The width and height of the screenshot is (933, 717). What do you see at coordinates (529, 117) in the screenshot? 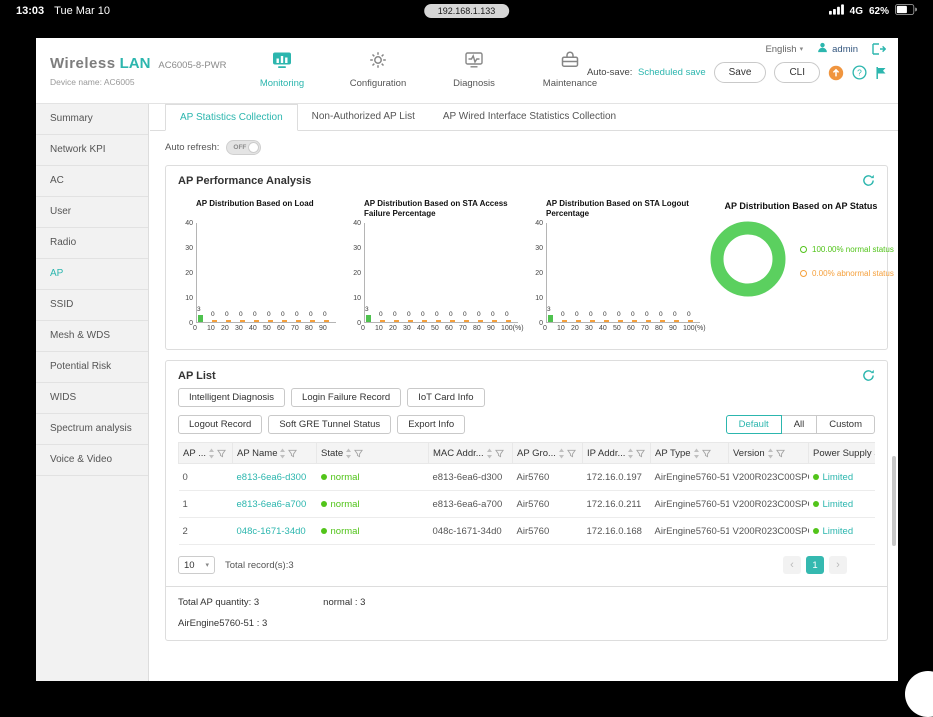
I see `tab-ap-wired-interface-statistics-collection: AP Wired Interface Statistics Collection` at bounding box center [529, 117].